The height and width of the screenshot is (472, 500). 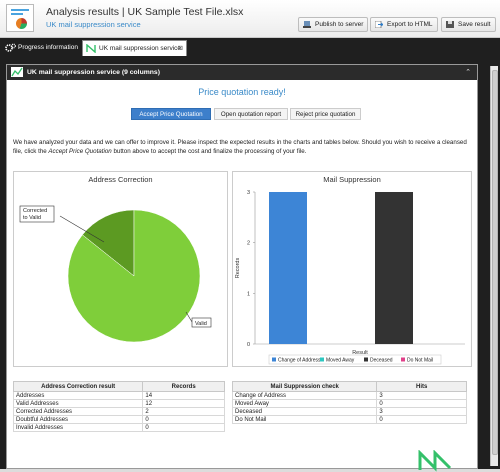 What do you see at coordinates (495, 262) in the screenshot?
I see `scrollbar-thumb` at bounding box center [495, 262].